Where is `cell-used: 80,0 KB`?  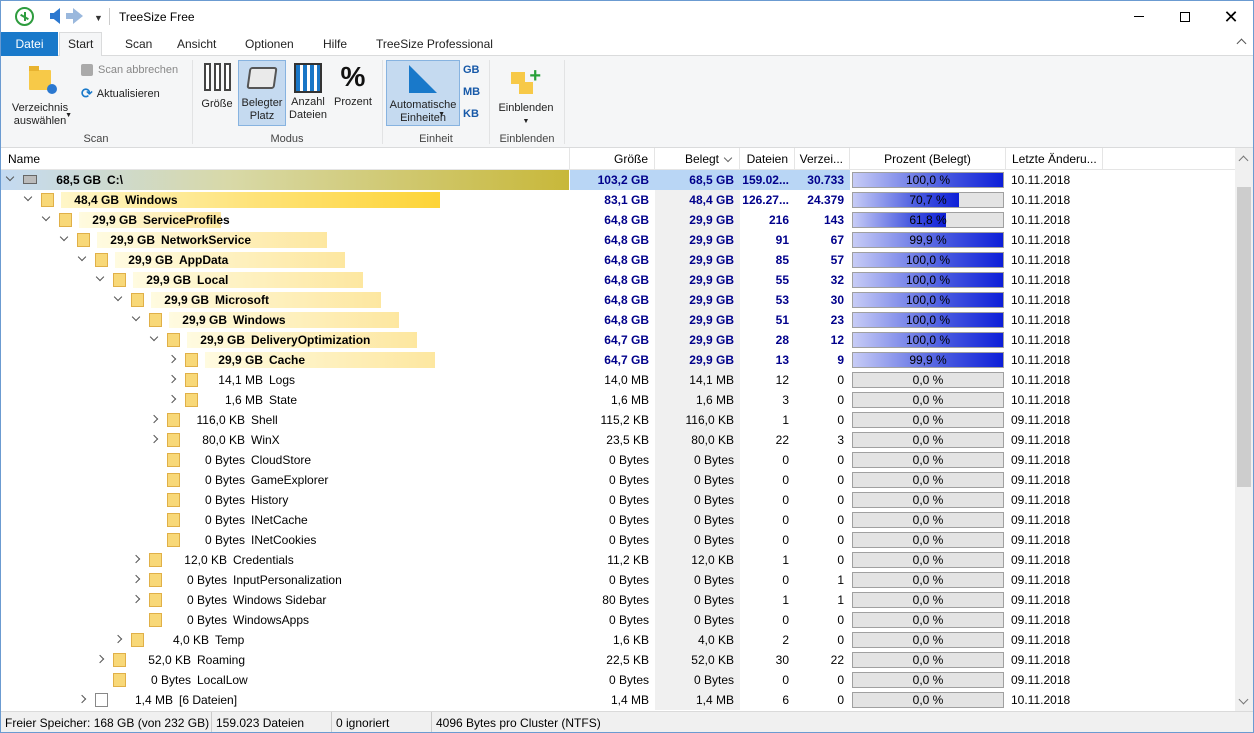
cell-used: 80,0 KB is located at coordinates (697, 440).